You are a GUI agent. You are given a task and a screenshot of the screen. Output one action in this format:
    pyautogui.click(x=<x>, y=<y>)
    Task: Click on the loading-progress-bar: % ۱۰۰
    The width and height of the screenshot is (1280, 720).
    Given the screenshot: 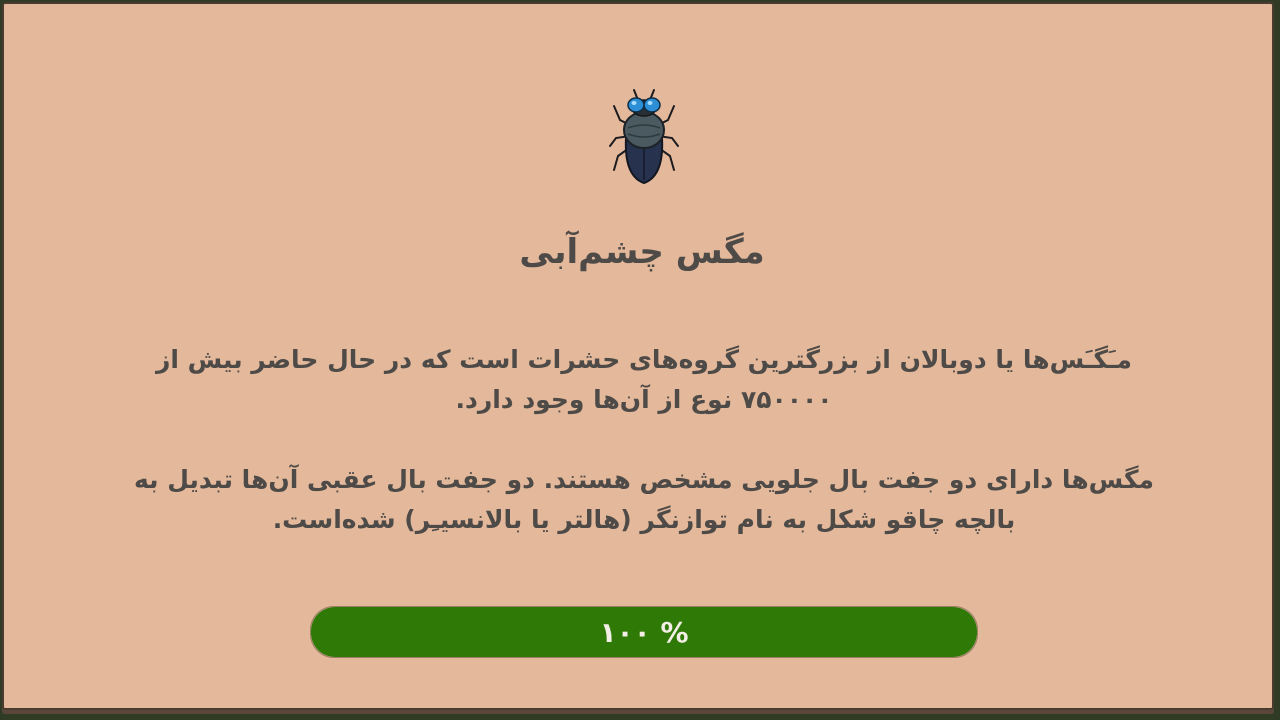 What is the action you would take?
    pyautogui.click(x=644, y=632)
    